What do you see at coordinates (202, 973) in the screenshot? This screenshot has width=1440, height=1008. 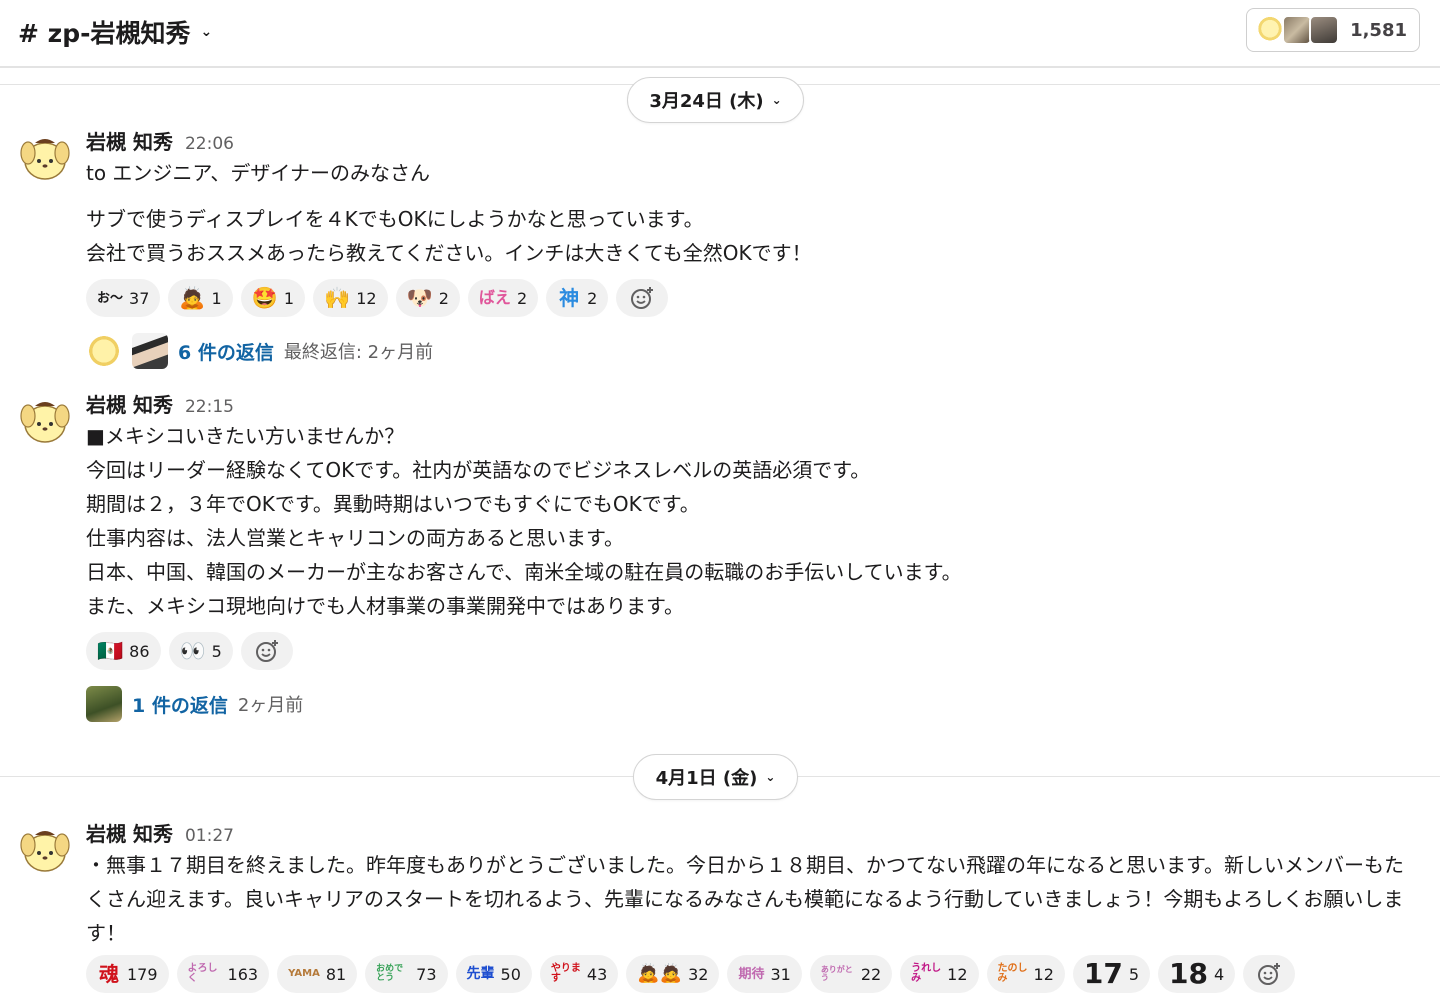 I see `yoroshiku-icon: よろしく` at bounding box center [202, 973].